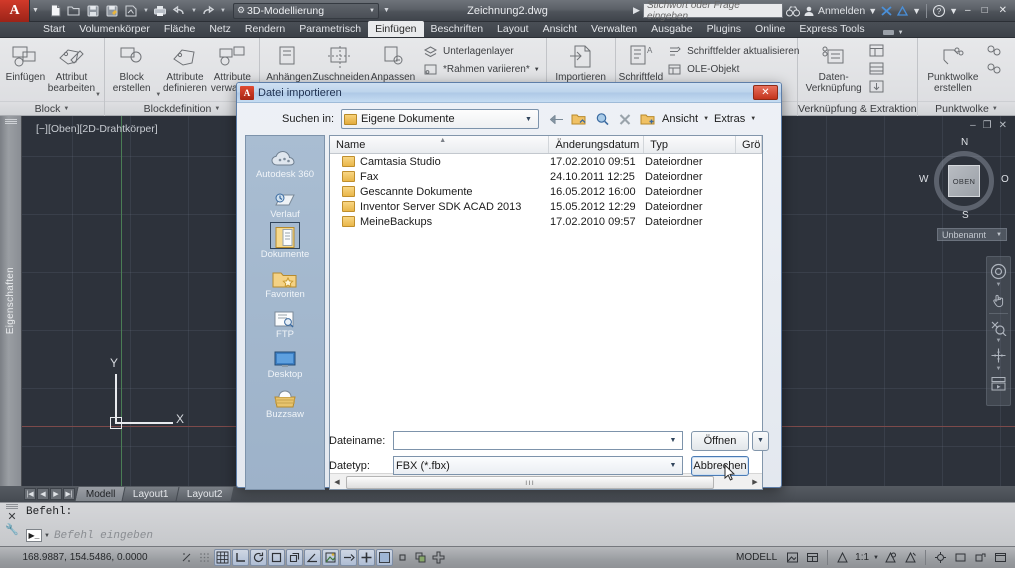 Image resolution: width=1015 pixels, height=568 pixels. I want to click on create-new-folder-button, so click(648, 119).